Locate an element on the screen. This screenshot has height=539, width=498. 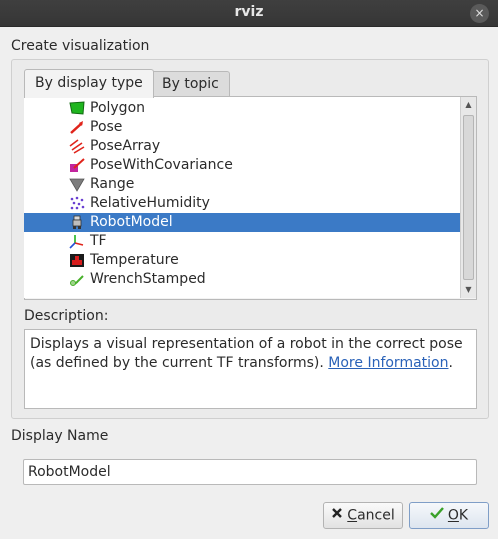
description-label: Description: is located at coordinates (66, 316).